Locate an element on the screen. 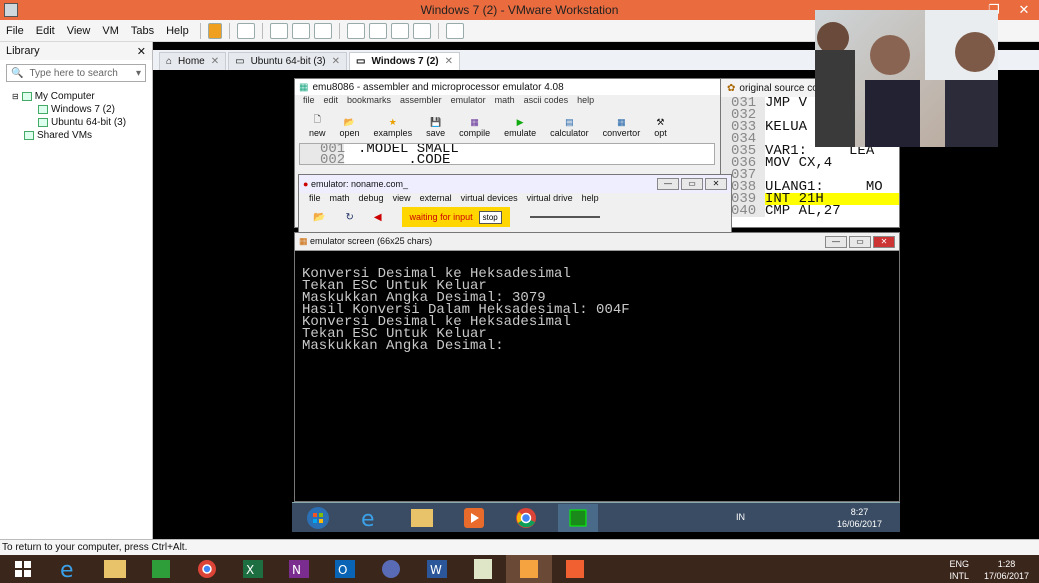  reload-icon: ↻ is located at coordinates (349, 217).